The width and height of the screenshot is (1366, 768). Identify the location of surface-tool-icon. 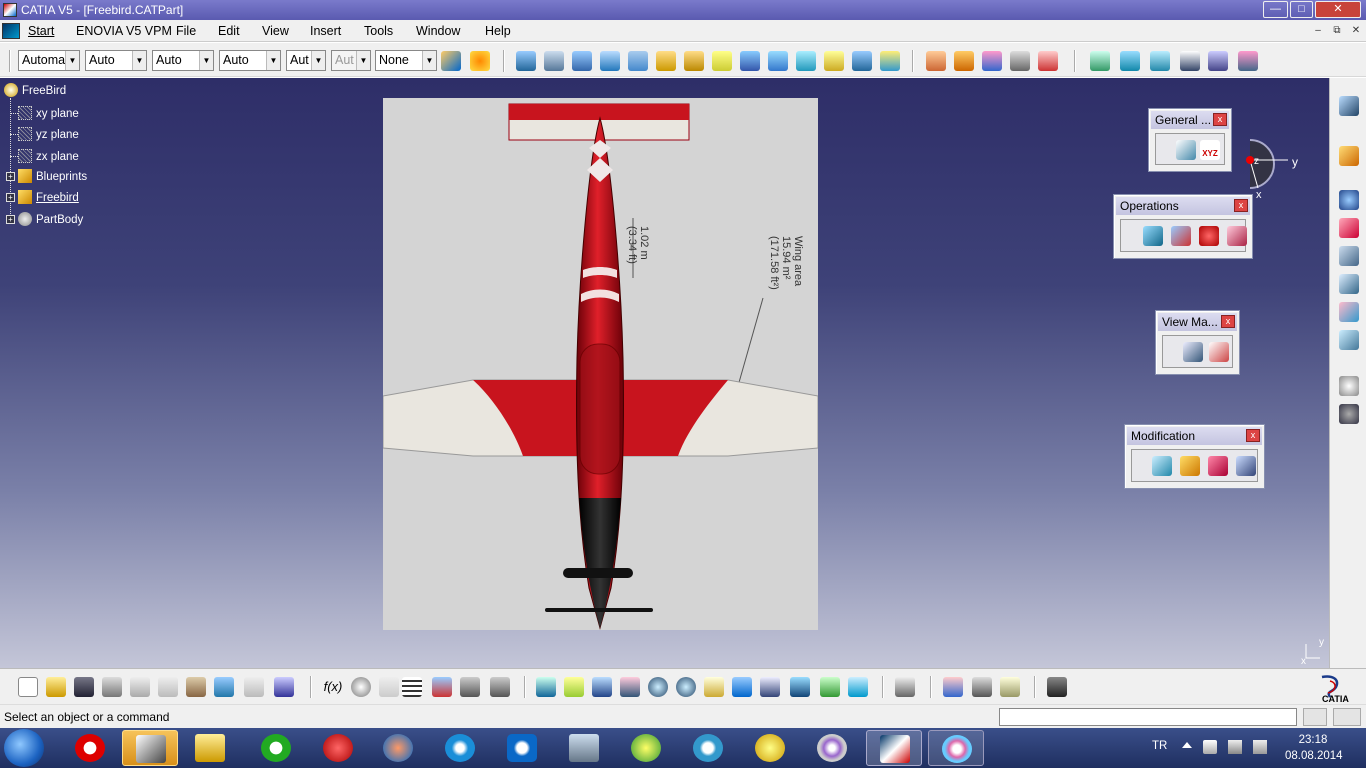
(1349, 284).